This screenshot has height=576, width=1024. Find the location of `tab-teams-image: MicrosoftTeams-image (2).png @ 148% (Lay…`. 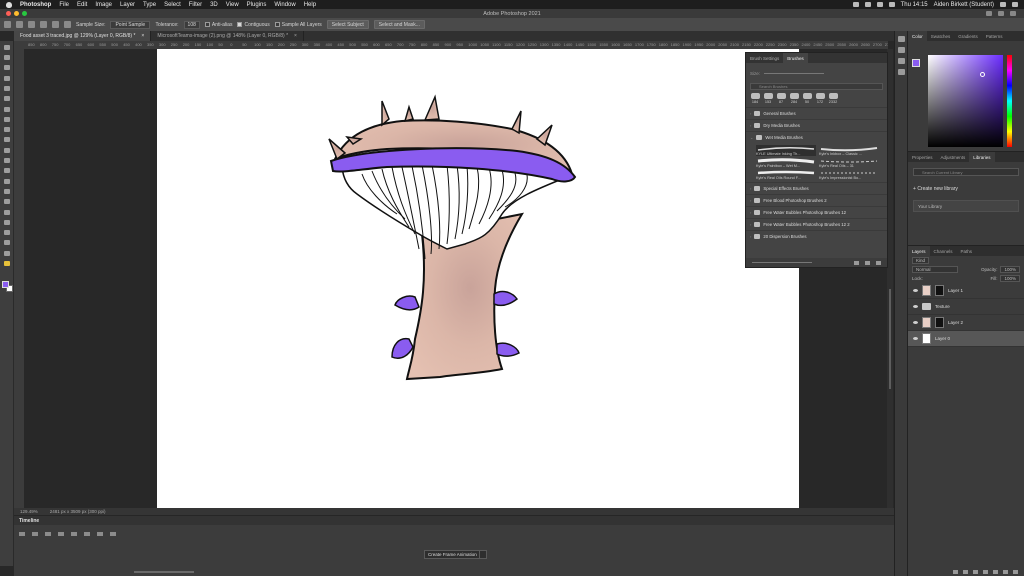

tab-teams-image: MicrosoftTeams-image (2).png @ 148% (Lay… is located at coordinates (227, 36).